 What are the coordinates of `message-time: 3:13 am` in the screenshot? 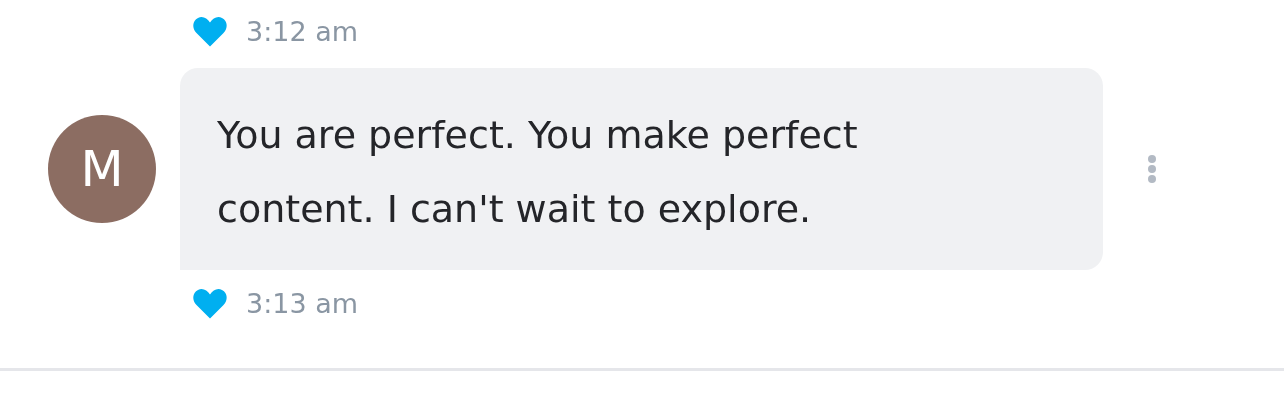 It's located at (302, 303).